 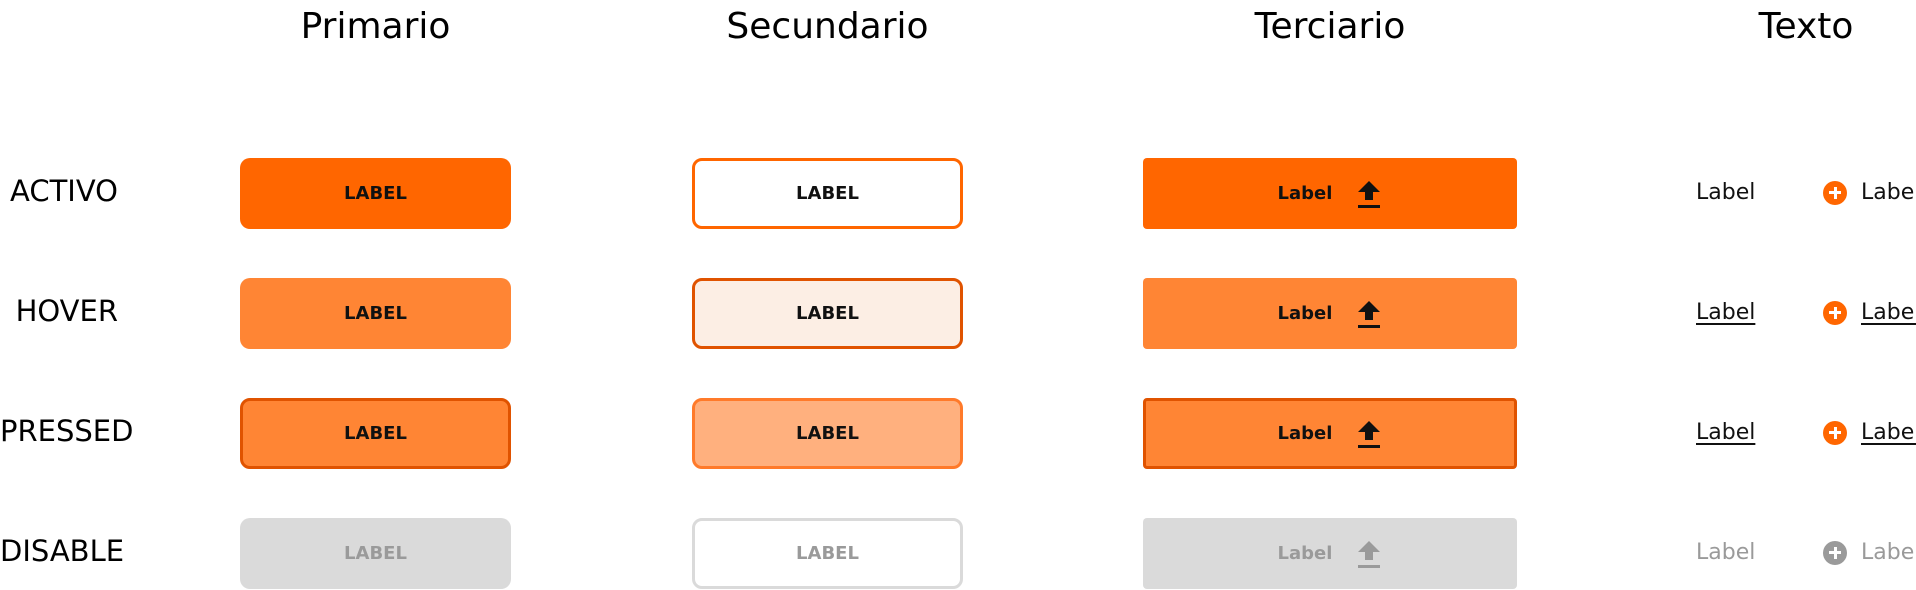 What do you see at coordinates (1725, 432) in the screenshot?
I see `text-link-pressed: Label` at bounding box center [1725, 432].